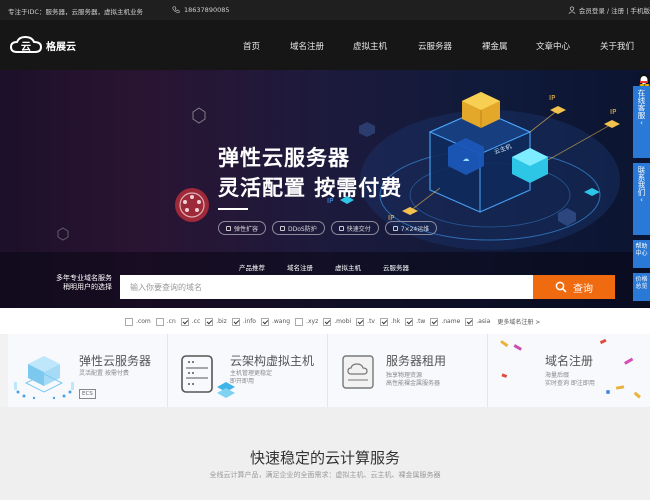 The height and width of the screenshot is (500, 650). I want to click on suffix-label: .biz, so click(221, 321).